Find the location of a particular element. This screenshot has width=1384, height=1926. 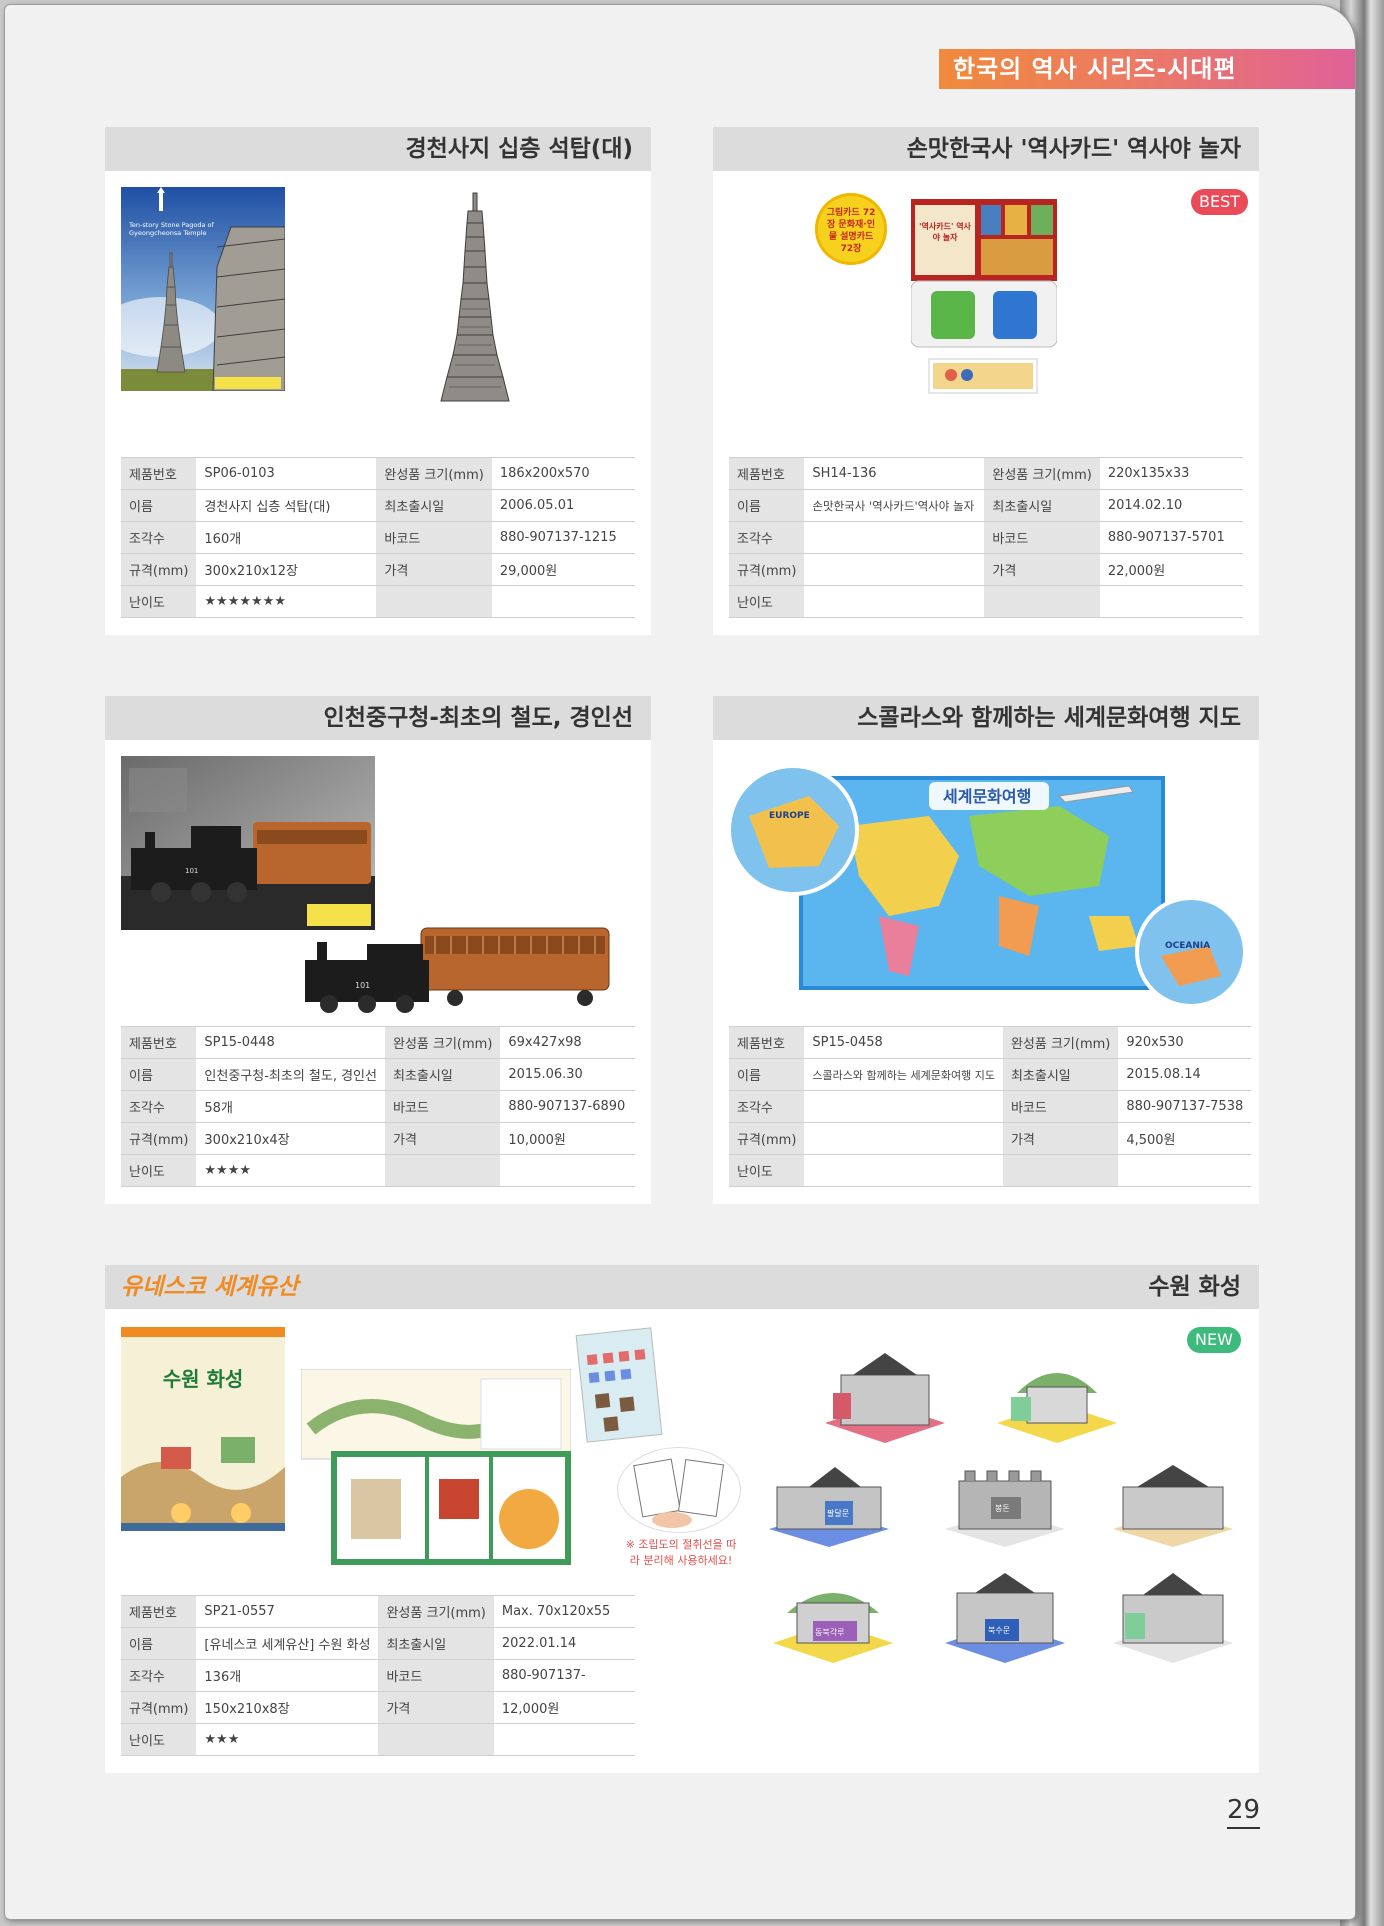

page-number: 29 is located at coordinates (1244, 1812).